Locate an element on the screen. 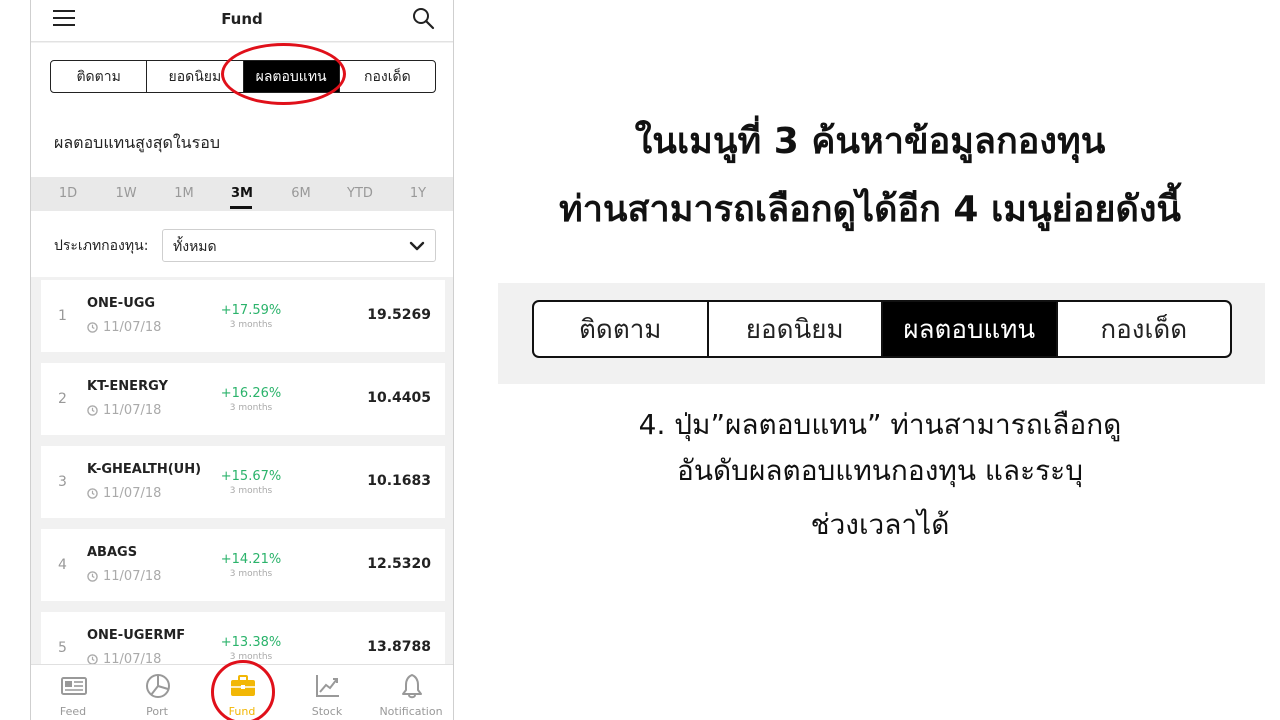 Image resolution: width=1280 pixels, height=720 pixels. nav-notification: Notification is located at coordinates (411, 692).